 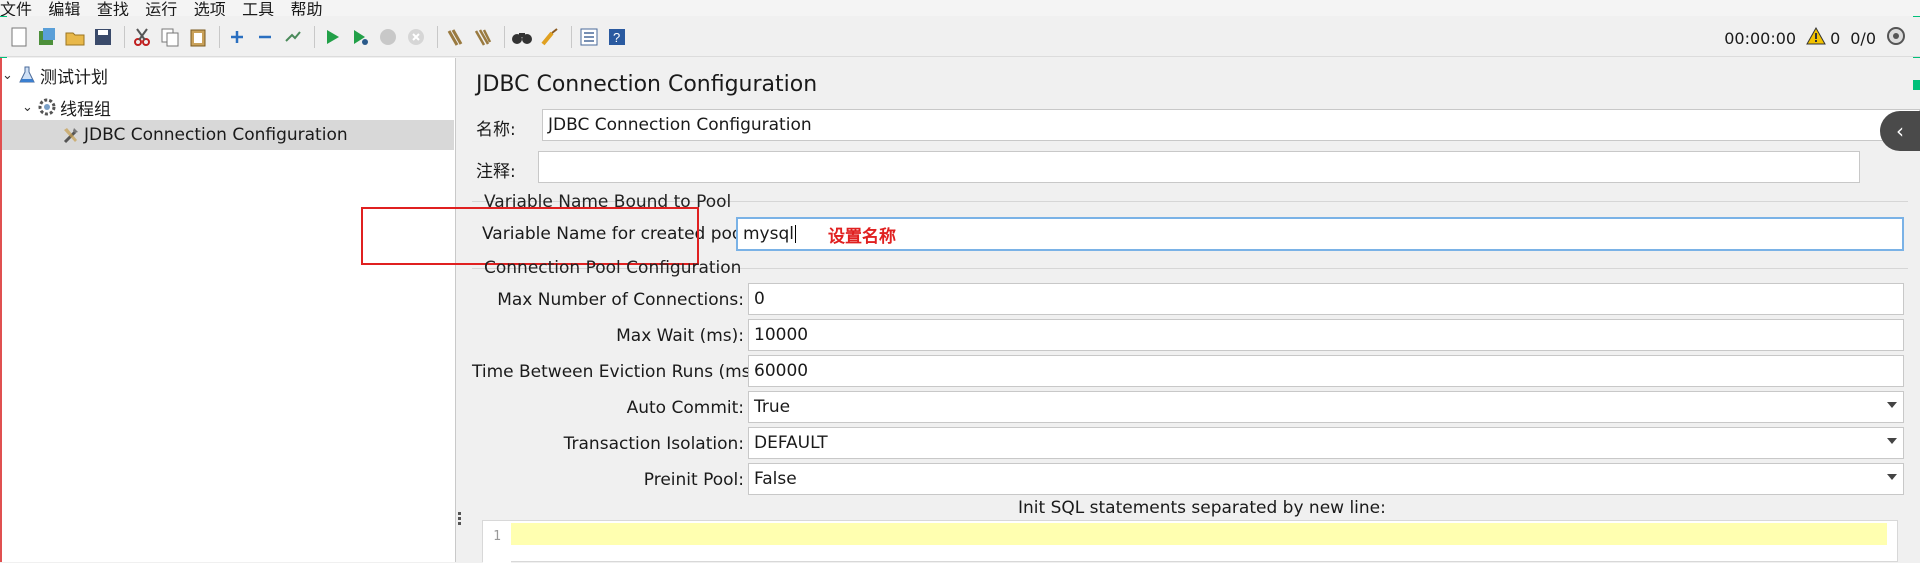 I want to click on menu-search: 查找, so click(x=113, y=9).